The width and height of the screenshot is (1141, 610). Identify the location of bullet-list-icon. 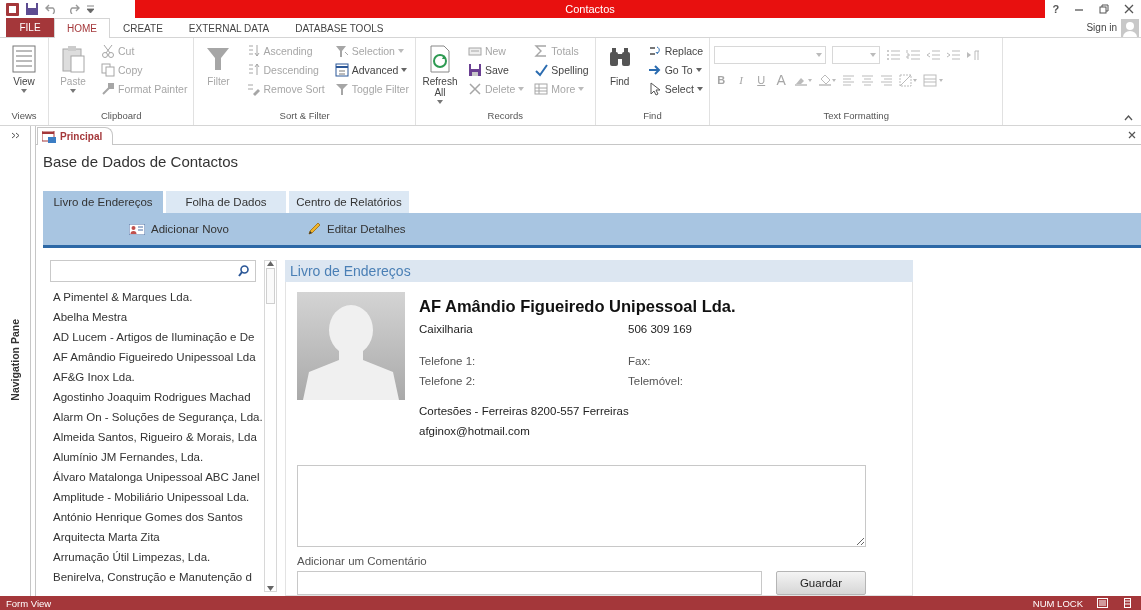
(893, 55).